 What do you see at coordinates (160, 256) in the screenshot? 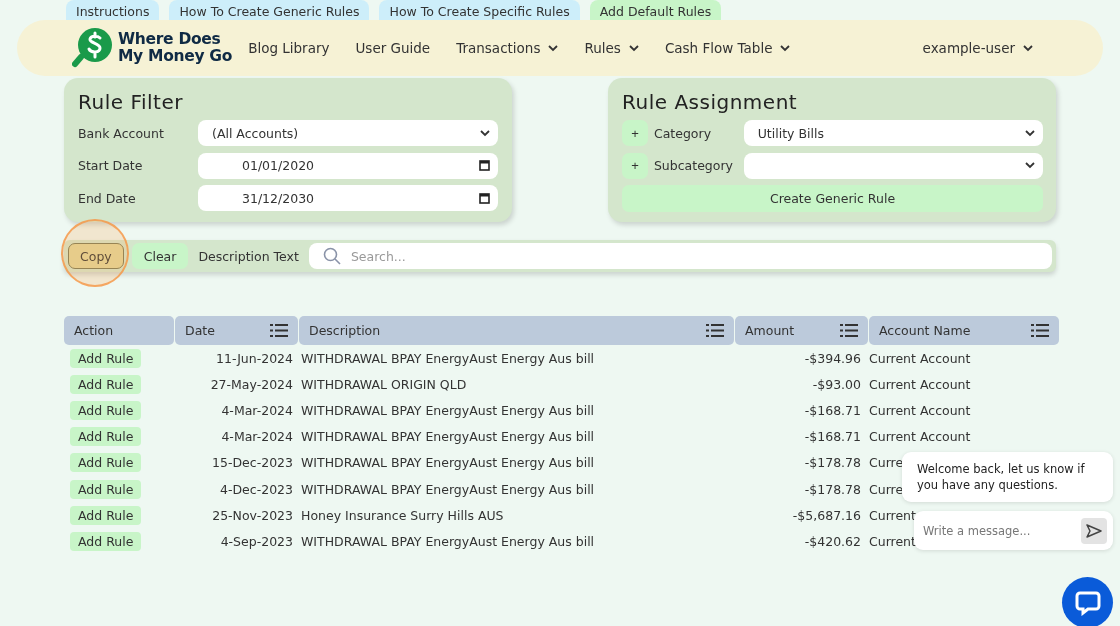
I see `clear-button: Clear` at bounding box center [160, 256].